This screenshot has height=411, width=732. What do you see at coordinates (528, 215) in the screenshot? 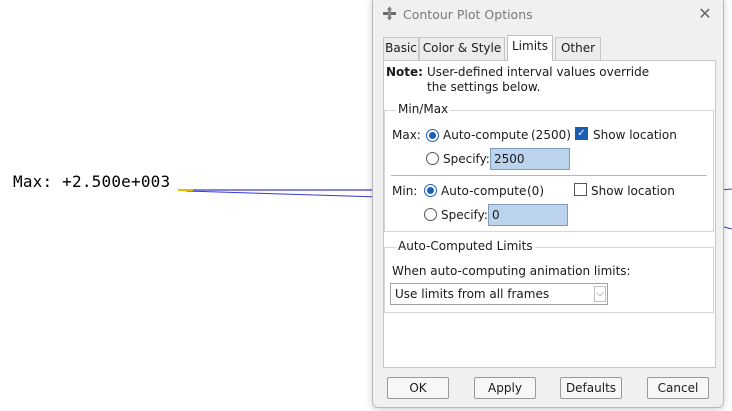
I see `min-specify-input: 0` at bounding box center [528, 215].